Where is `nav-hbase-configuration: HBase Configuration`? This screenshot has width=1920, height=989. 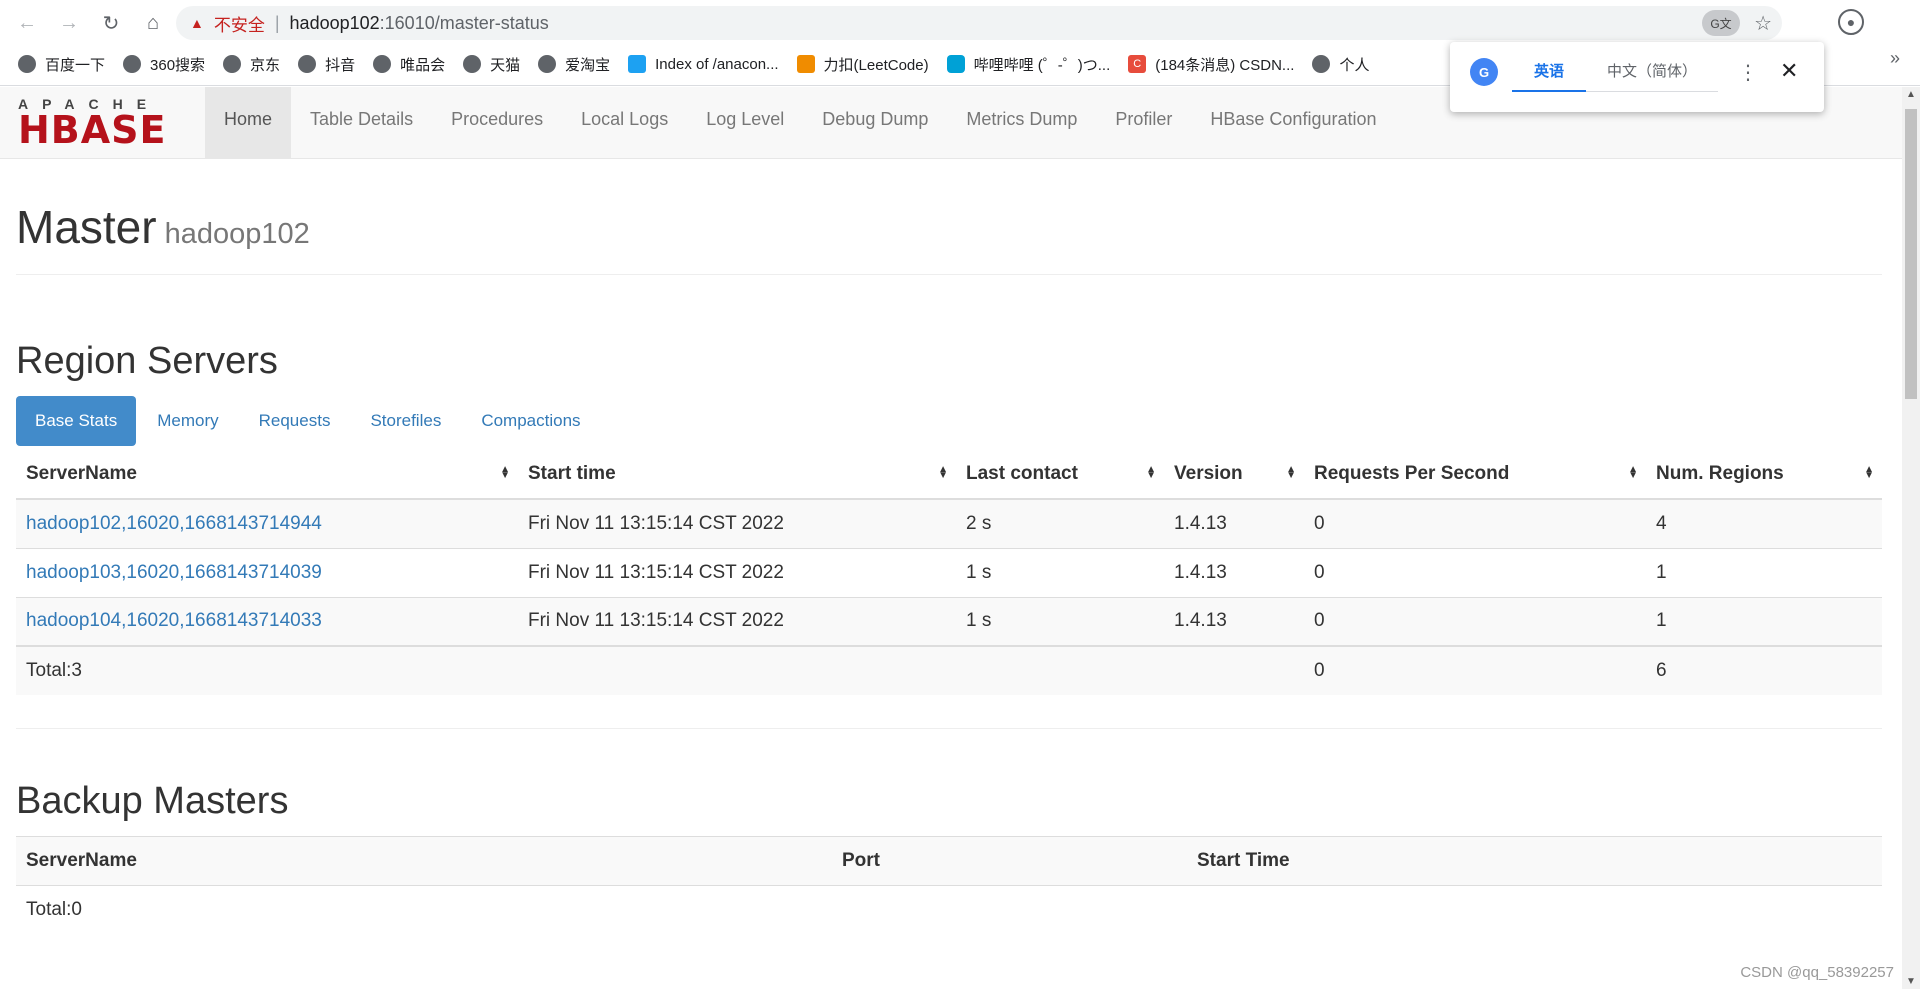
nav-hbase-configuration: HBase Configuration is located at coordinates (1293, 123).